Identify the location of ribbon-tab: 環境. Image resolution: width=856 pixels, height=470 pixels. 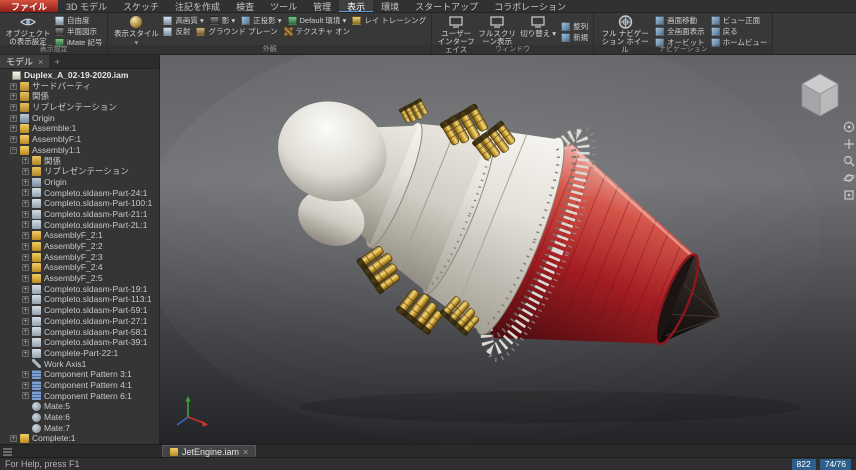
(390, 6).